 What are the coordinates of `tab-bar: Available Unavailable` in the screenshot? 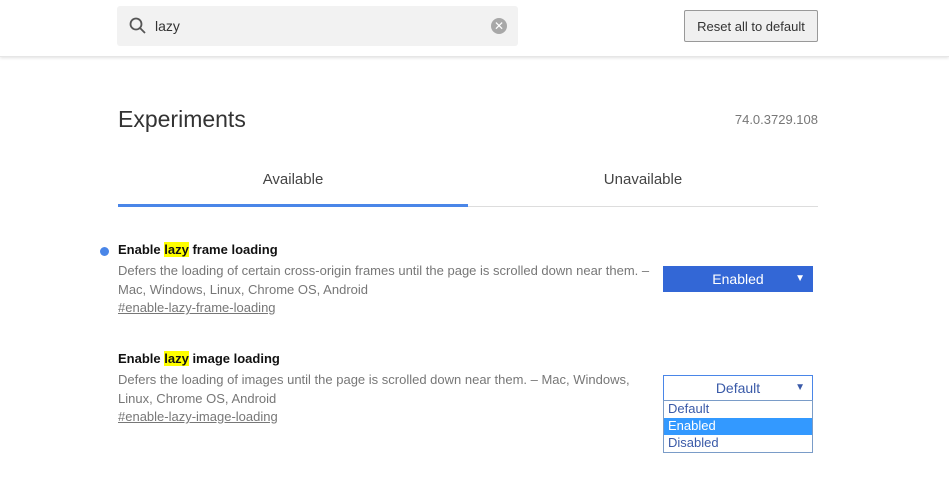 It's located at (468, 183).